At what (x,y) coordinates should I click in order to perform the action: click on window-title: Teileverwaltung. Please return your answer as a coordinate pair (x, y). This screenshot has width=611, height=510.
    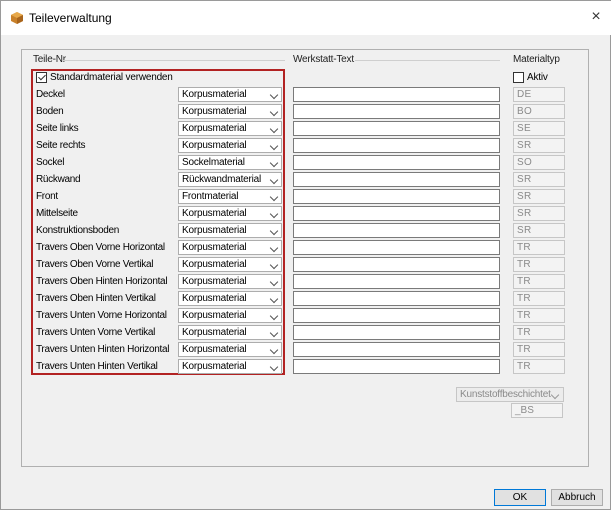
    Looking at the image, I should click on (70, 18).